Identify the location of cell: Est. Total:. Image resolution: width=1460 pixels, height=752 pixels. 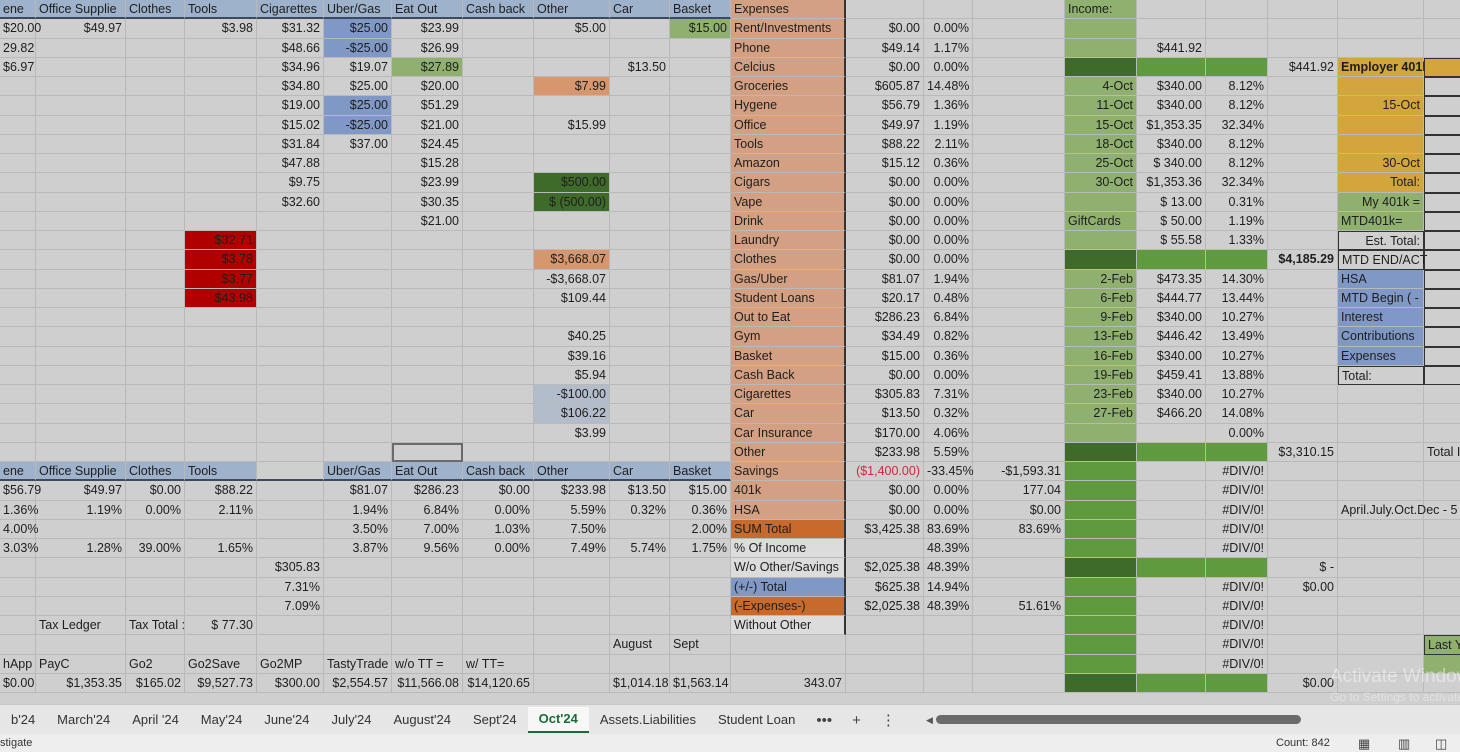
(1381, 241).